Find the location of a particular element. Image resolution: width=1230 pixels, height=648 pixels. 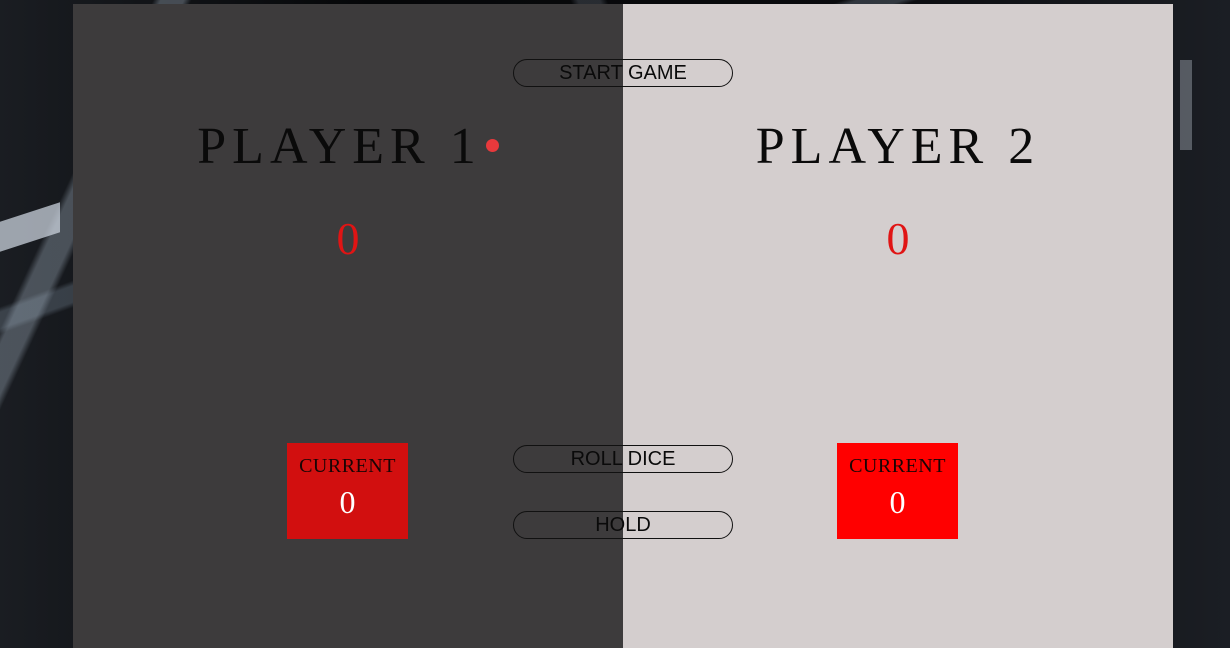

player-1-current-label: CURRENT is located at coordinates (347, 466).